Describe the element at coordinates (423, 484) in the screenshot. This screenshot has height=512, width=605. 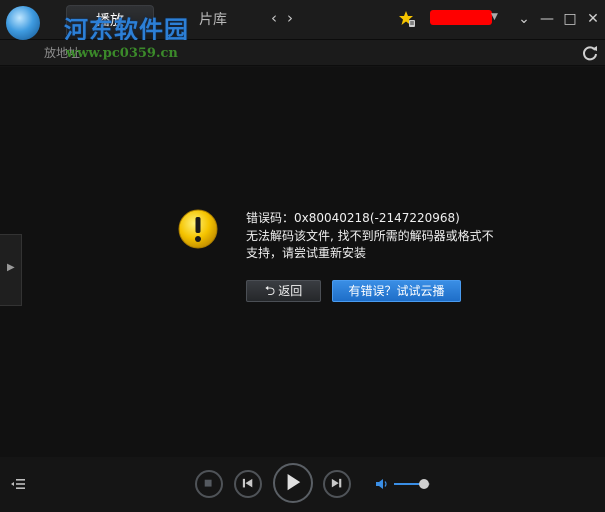
I see `volume-knob` at that location.